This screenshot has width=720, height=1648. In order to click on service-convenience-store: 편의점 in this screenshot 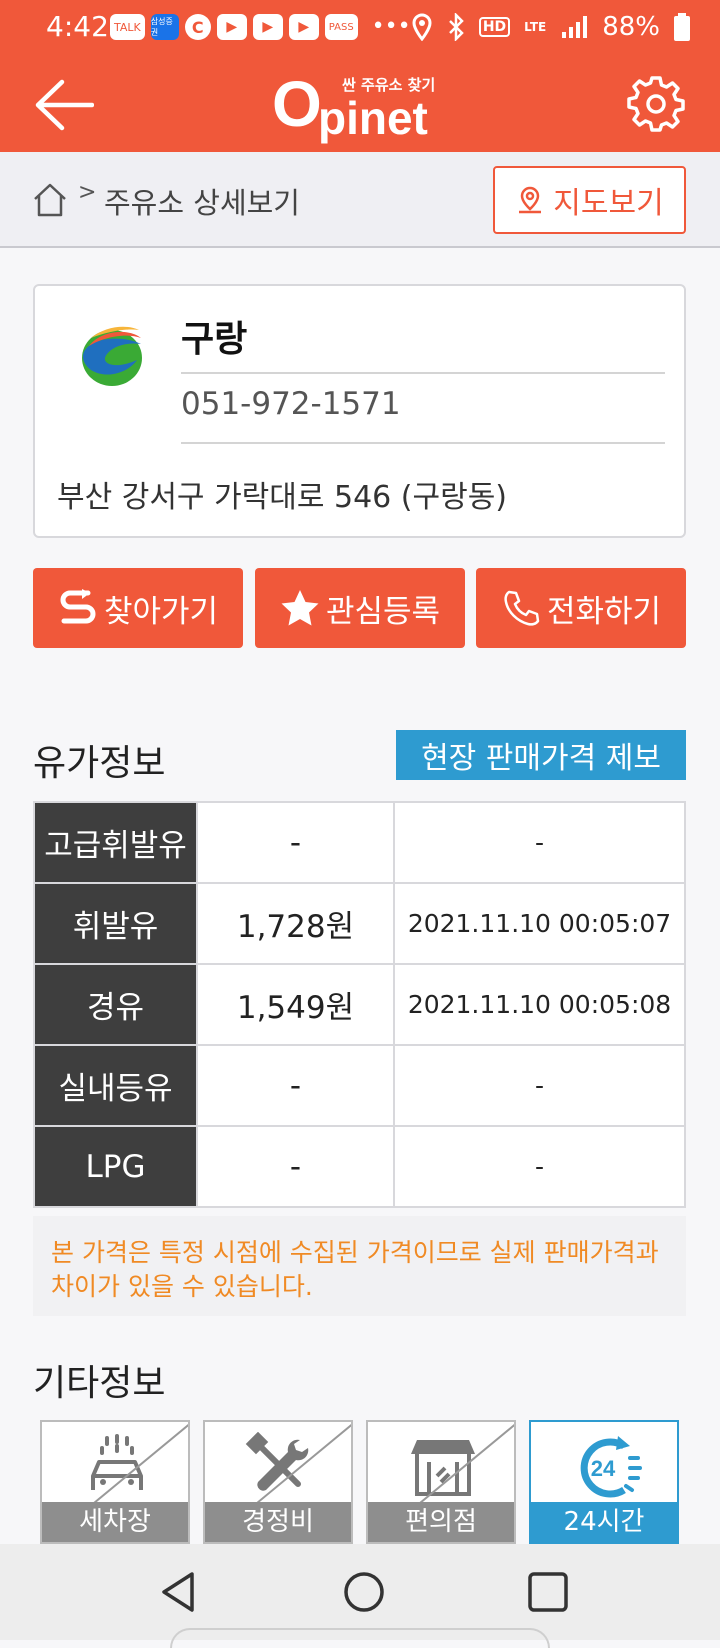, I will do `click(441, 1482)`.